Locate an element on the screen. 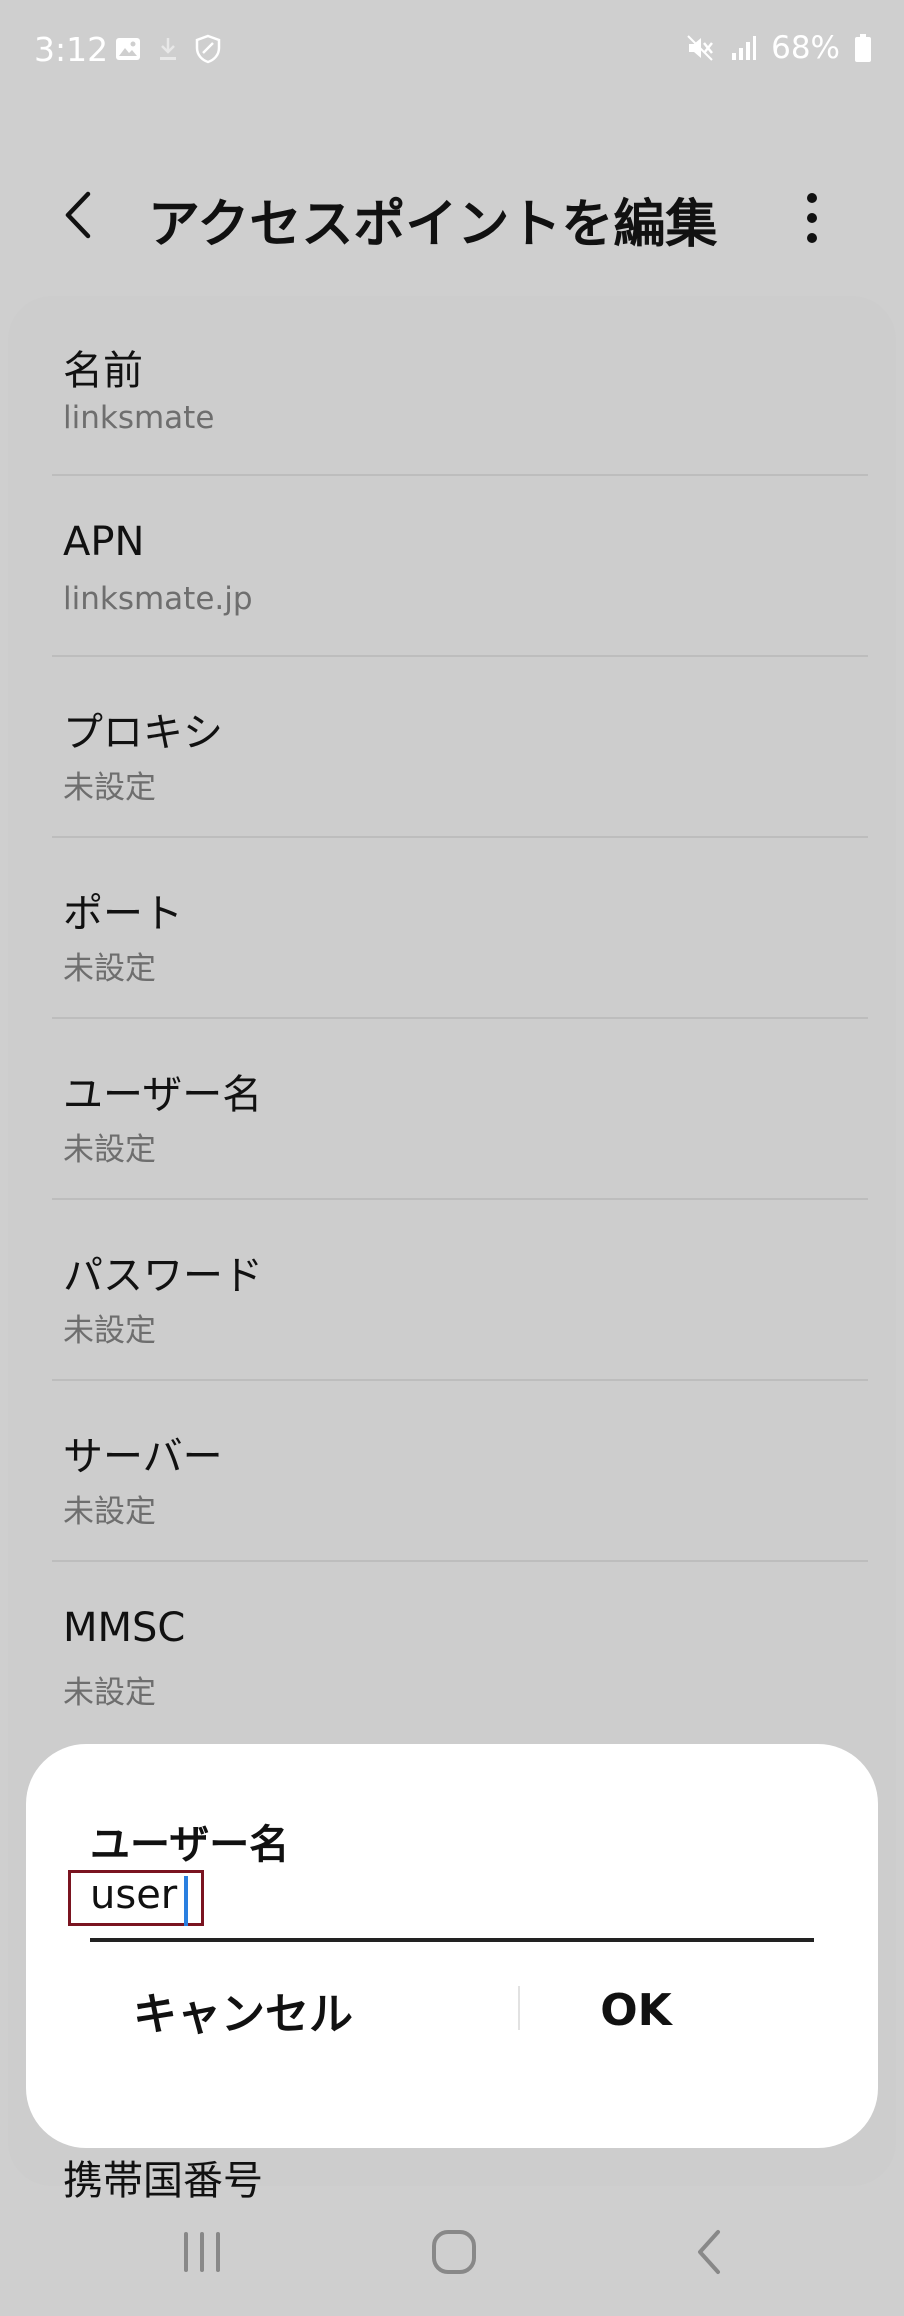 The height and width of the screenshot is (2316, 904). status-bar: 3:12 68% is located at coordinates (452, 55).